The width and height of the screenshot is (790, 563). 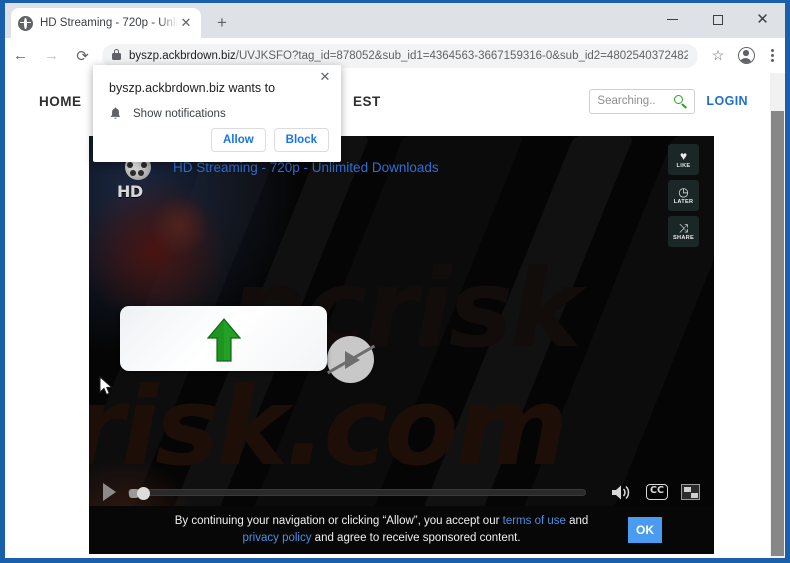 I want to click on avatar-icon, so click(x=746, y=55).